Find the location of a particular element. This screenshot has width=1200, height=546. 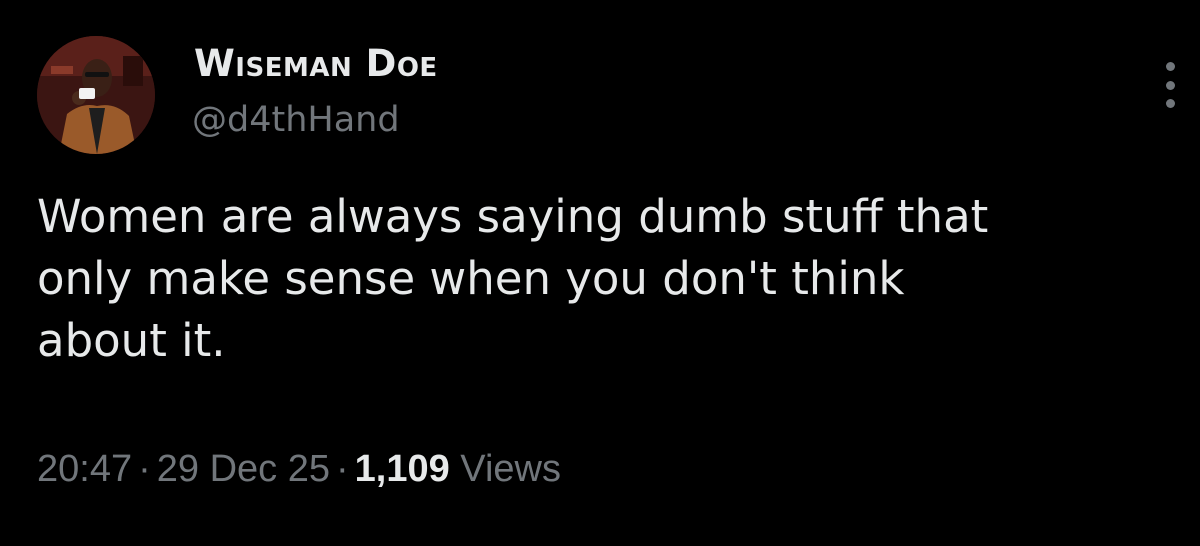

tweet-text-line: about it. is located at coordinates (131, 340).